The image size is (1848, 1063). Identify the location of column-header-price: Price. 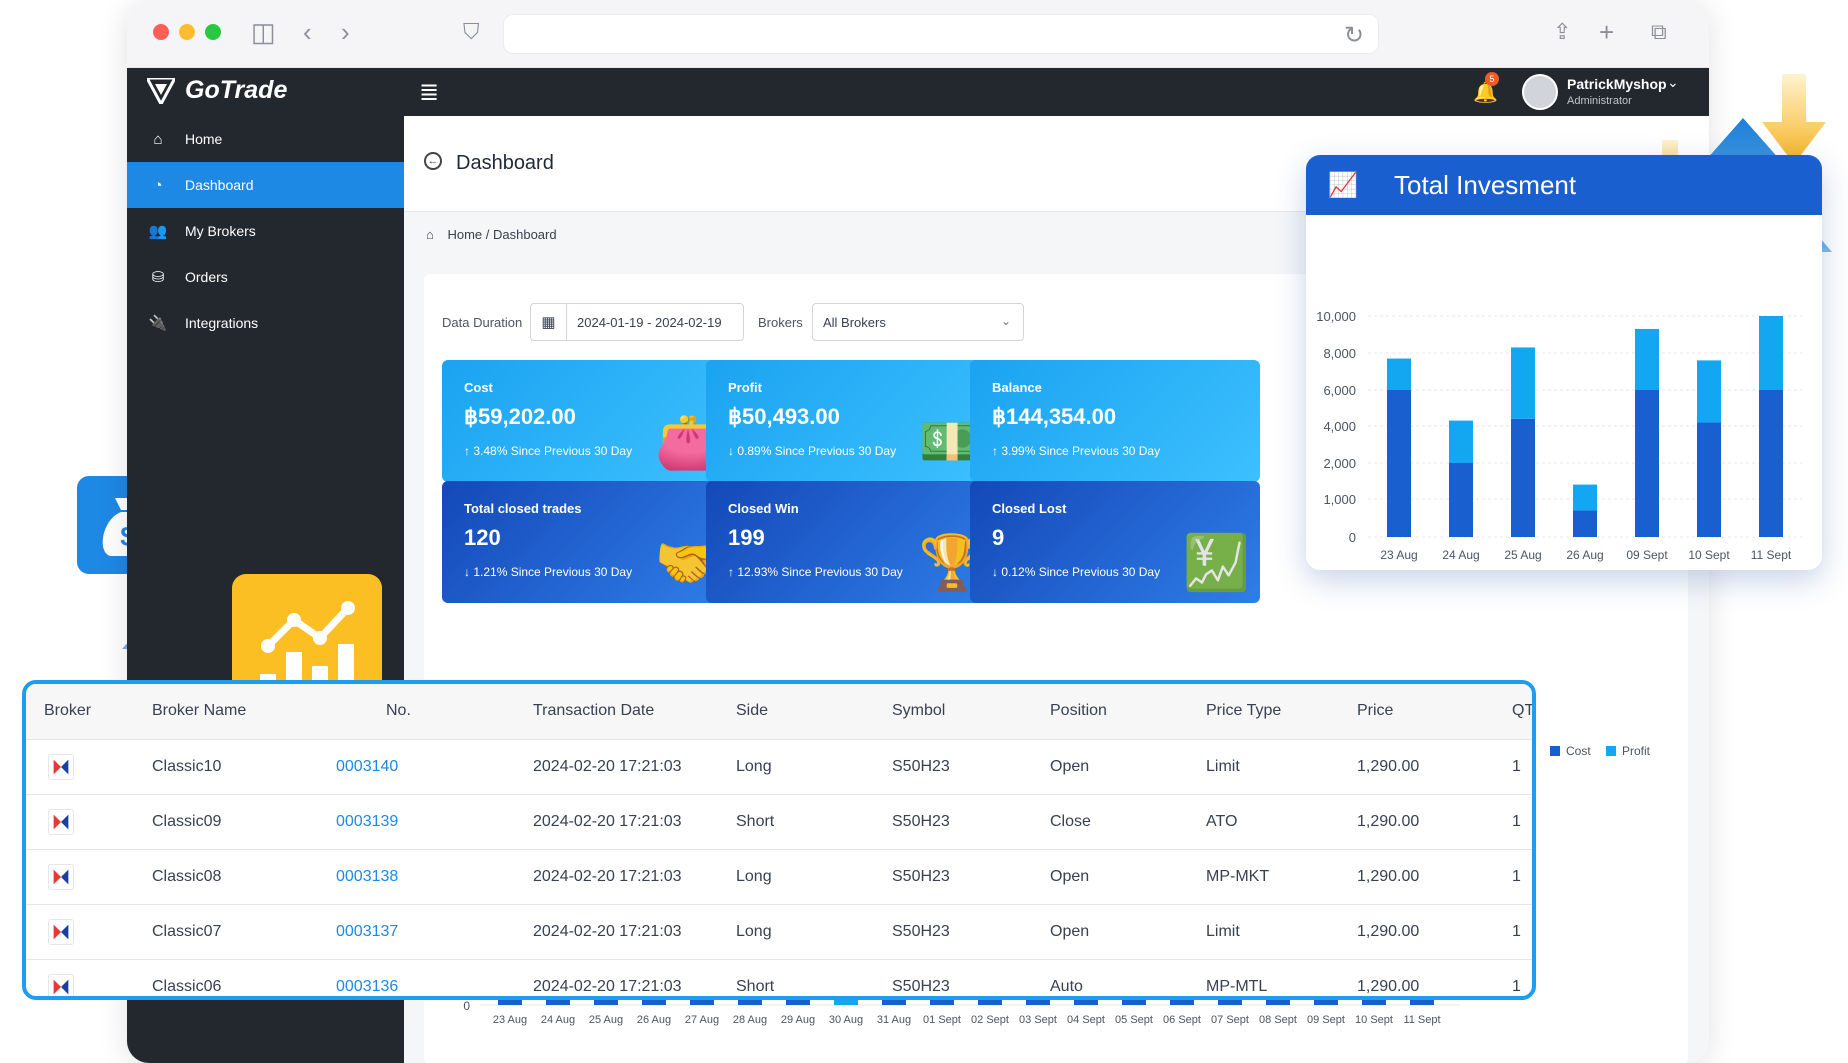
(1375, 711).